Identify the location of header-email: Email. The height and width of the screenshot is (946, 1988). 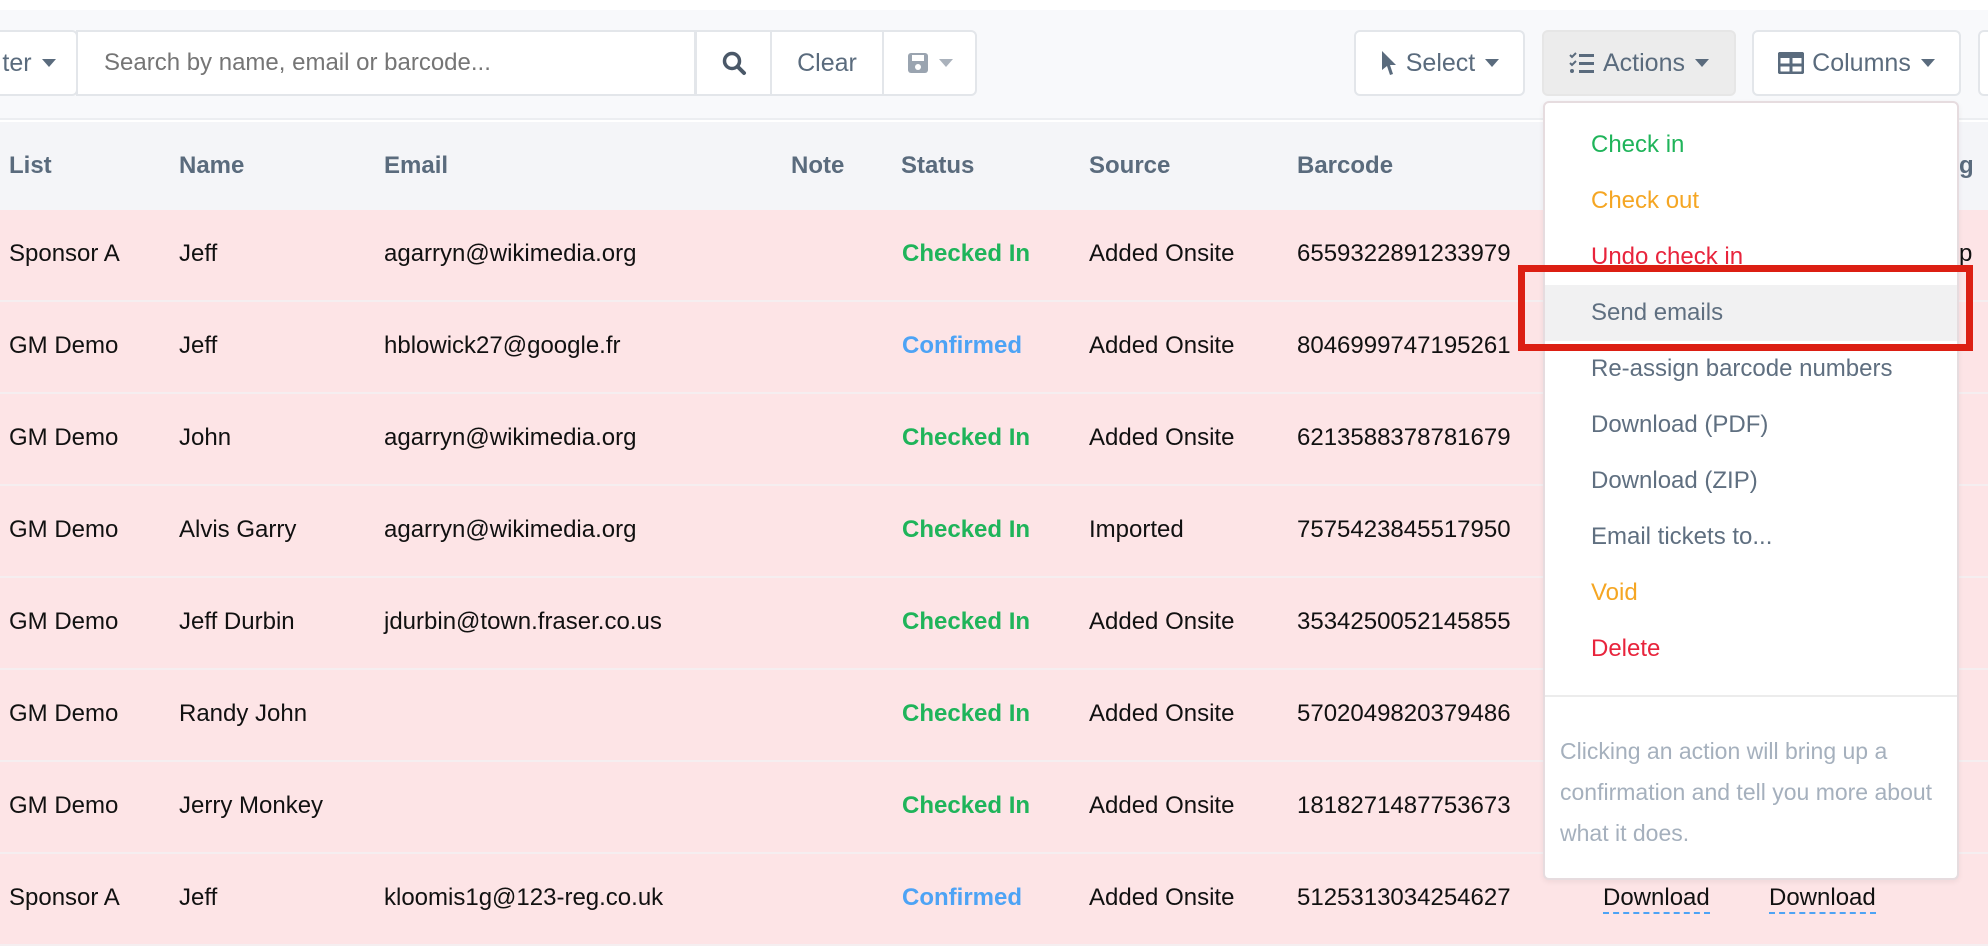
(416, 166).